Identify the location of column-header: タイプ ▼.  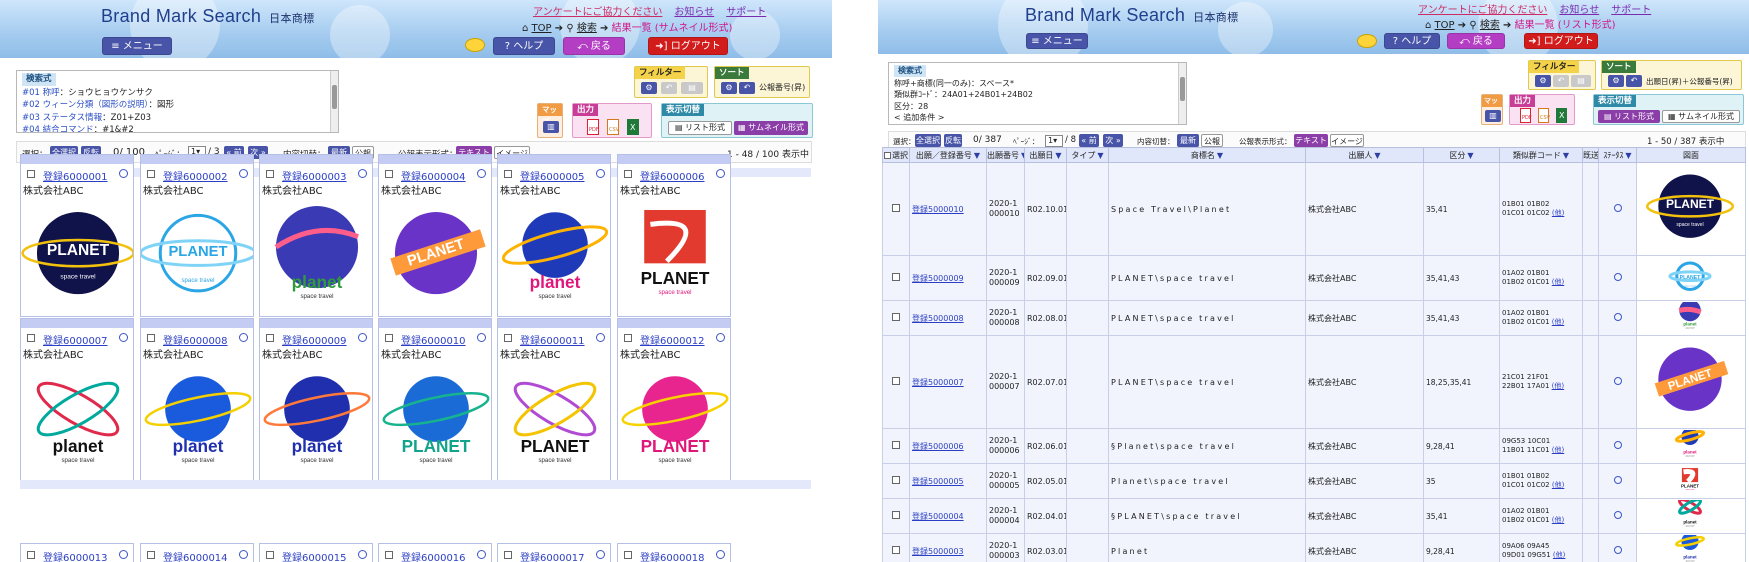
(1087, 155).